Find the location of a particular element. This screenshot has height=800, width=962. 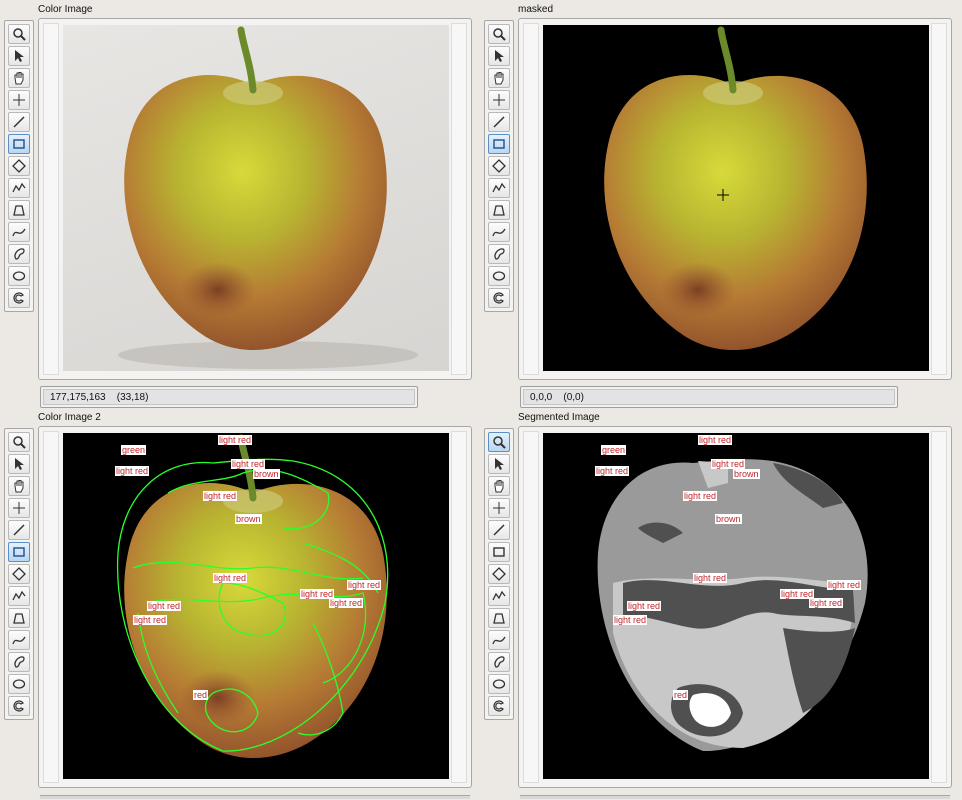

region-label: red is located at coordinates (201, 695).